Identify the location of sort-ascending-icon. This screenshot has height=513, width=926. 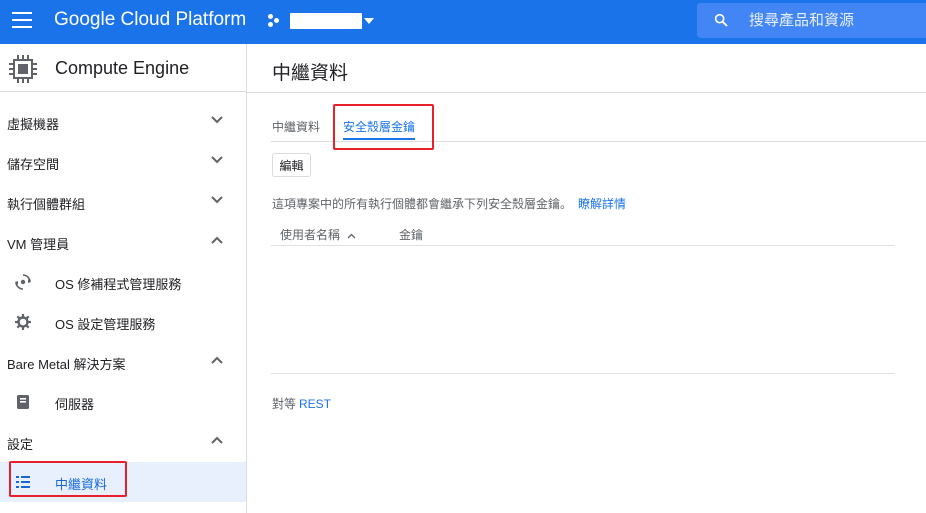
(351, 236).